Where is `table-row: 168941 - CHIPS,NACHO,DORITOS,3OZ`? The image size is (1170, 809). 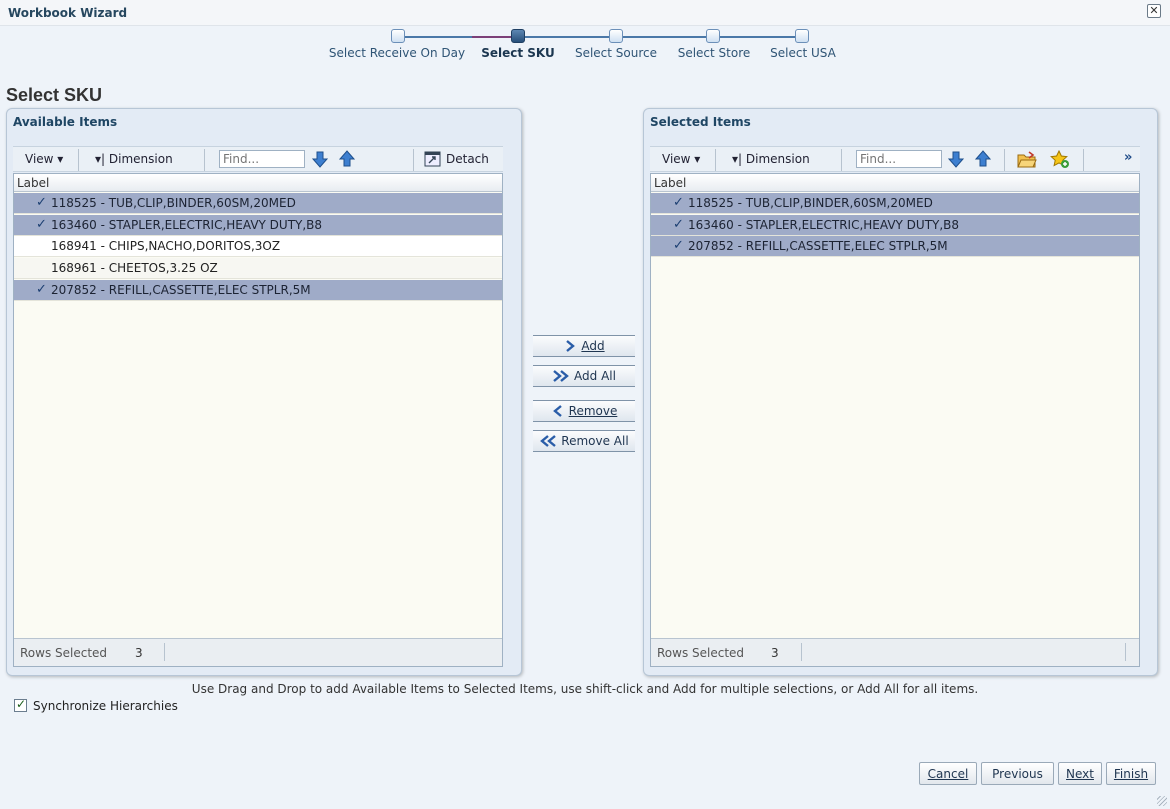
table-row: 168941 - CHIPS,NACHO,DORITOS,3OZ is located at coordinates (258, 246).